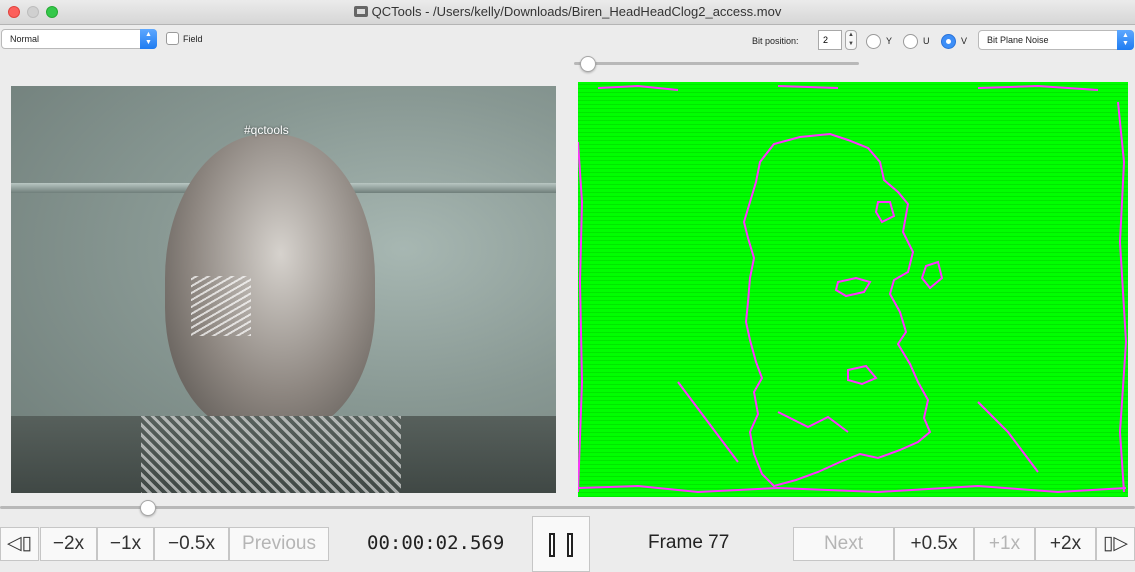 The width and height of the screenshot is (1135, 572). I want to click on frame-number: Frame 77, so click(689, 542).